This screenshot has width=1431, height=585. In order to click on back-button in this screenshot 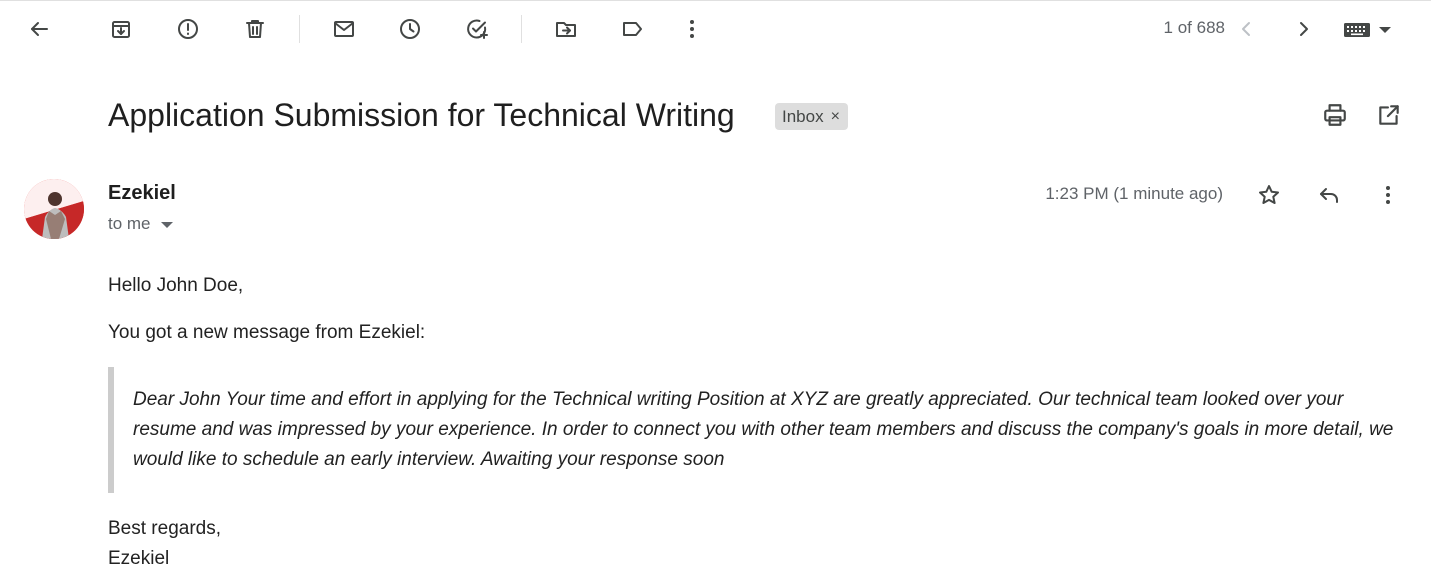, I will do `click(39, 29)`.